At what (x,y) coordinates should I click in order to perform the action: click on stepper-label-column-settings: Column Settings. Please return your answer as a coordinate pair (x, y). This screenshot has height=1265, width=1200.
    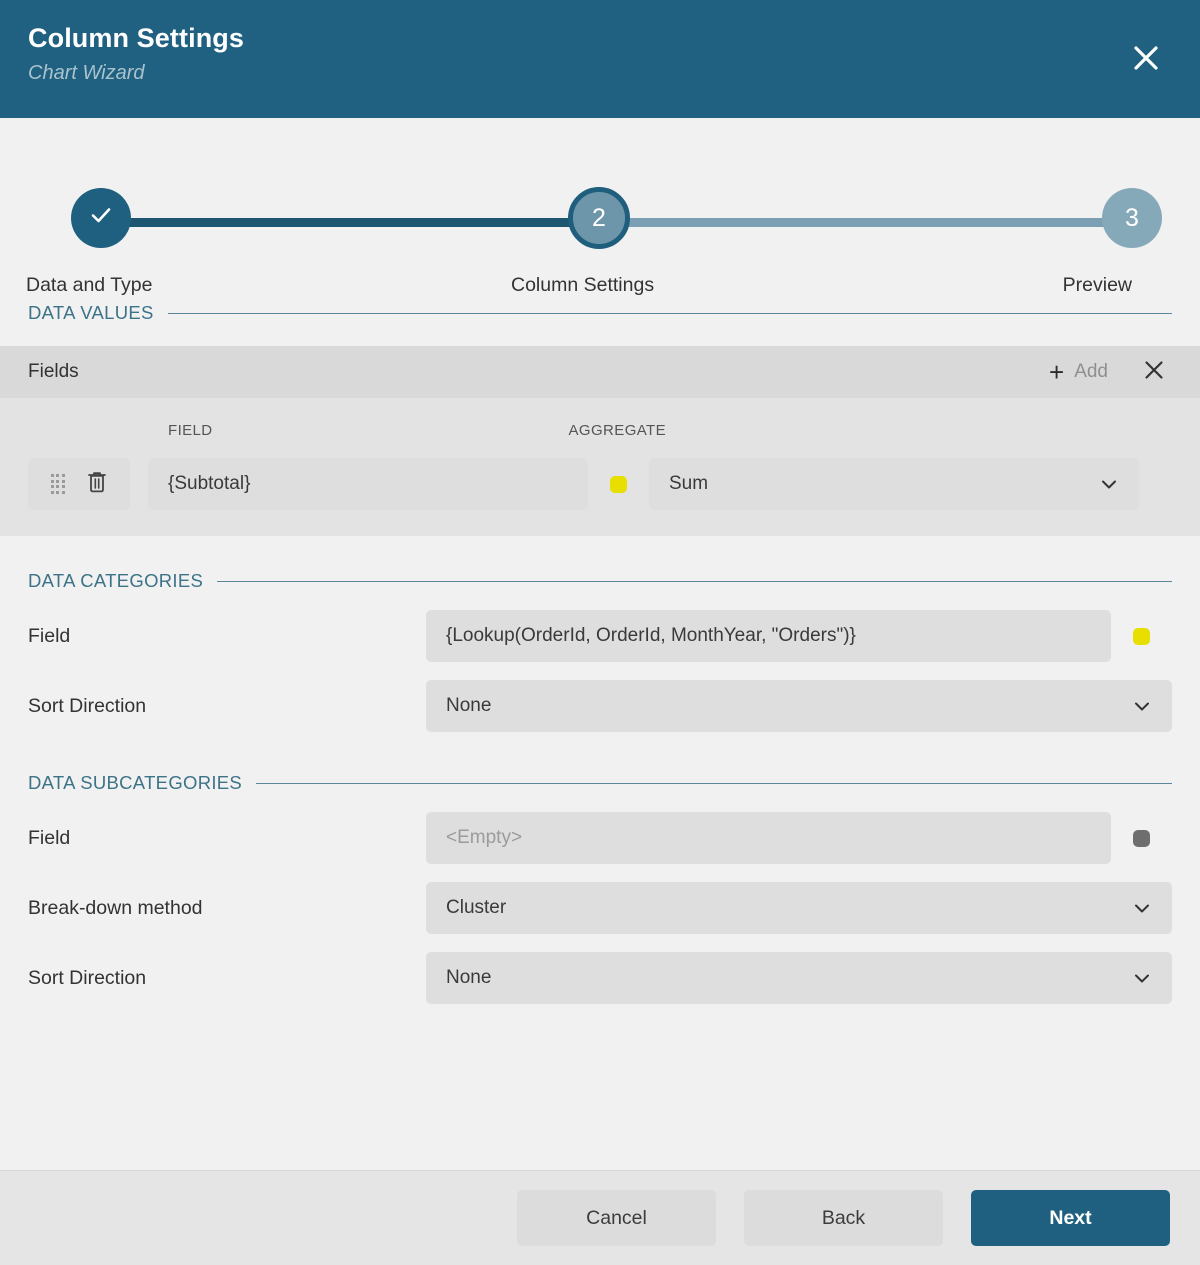
    Looking at the image, I should click on (583, 285).